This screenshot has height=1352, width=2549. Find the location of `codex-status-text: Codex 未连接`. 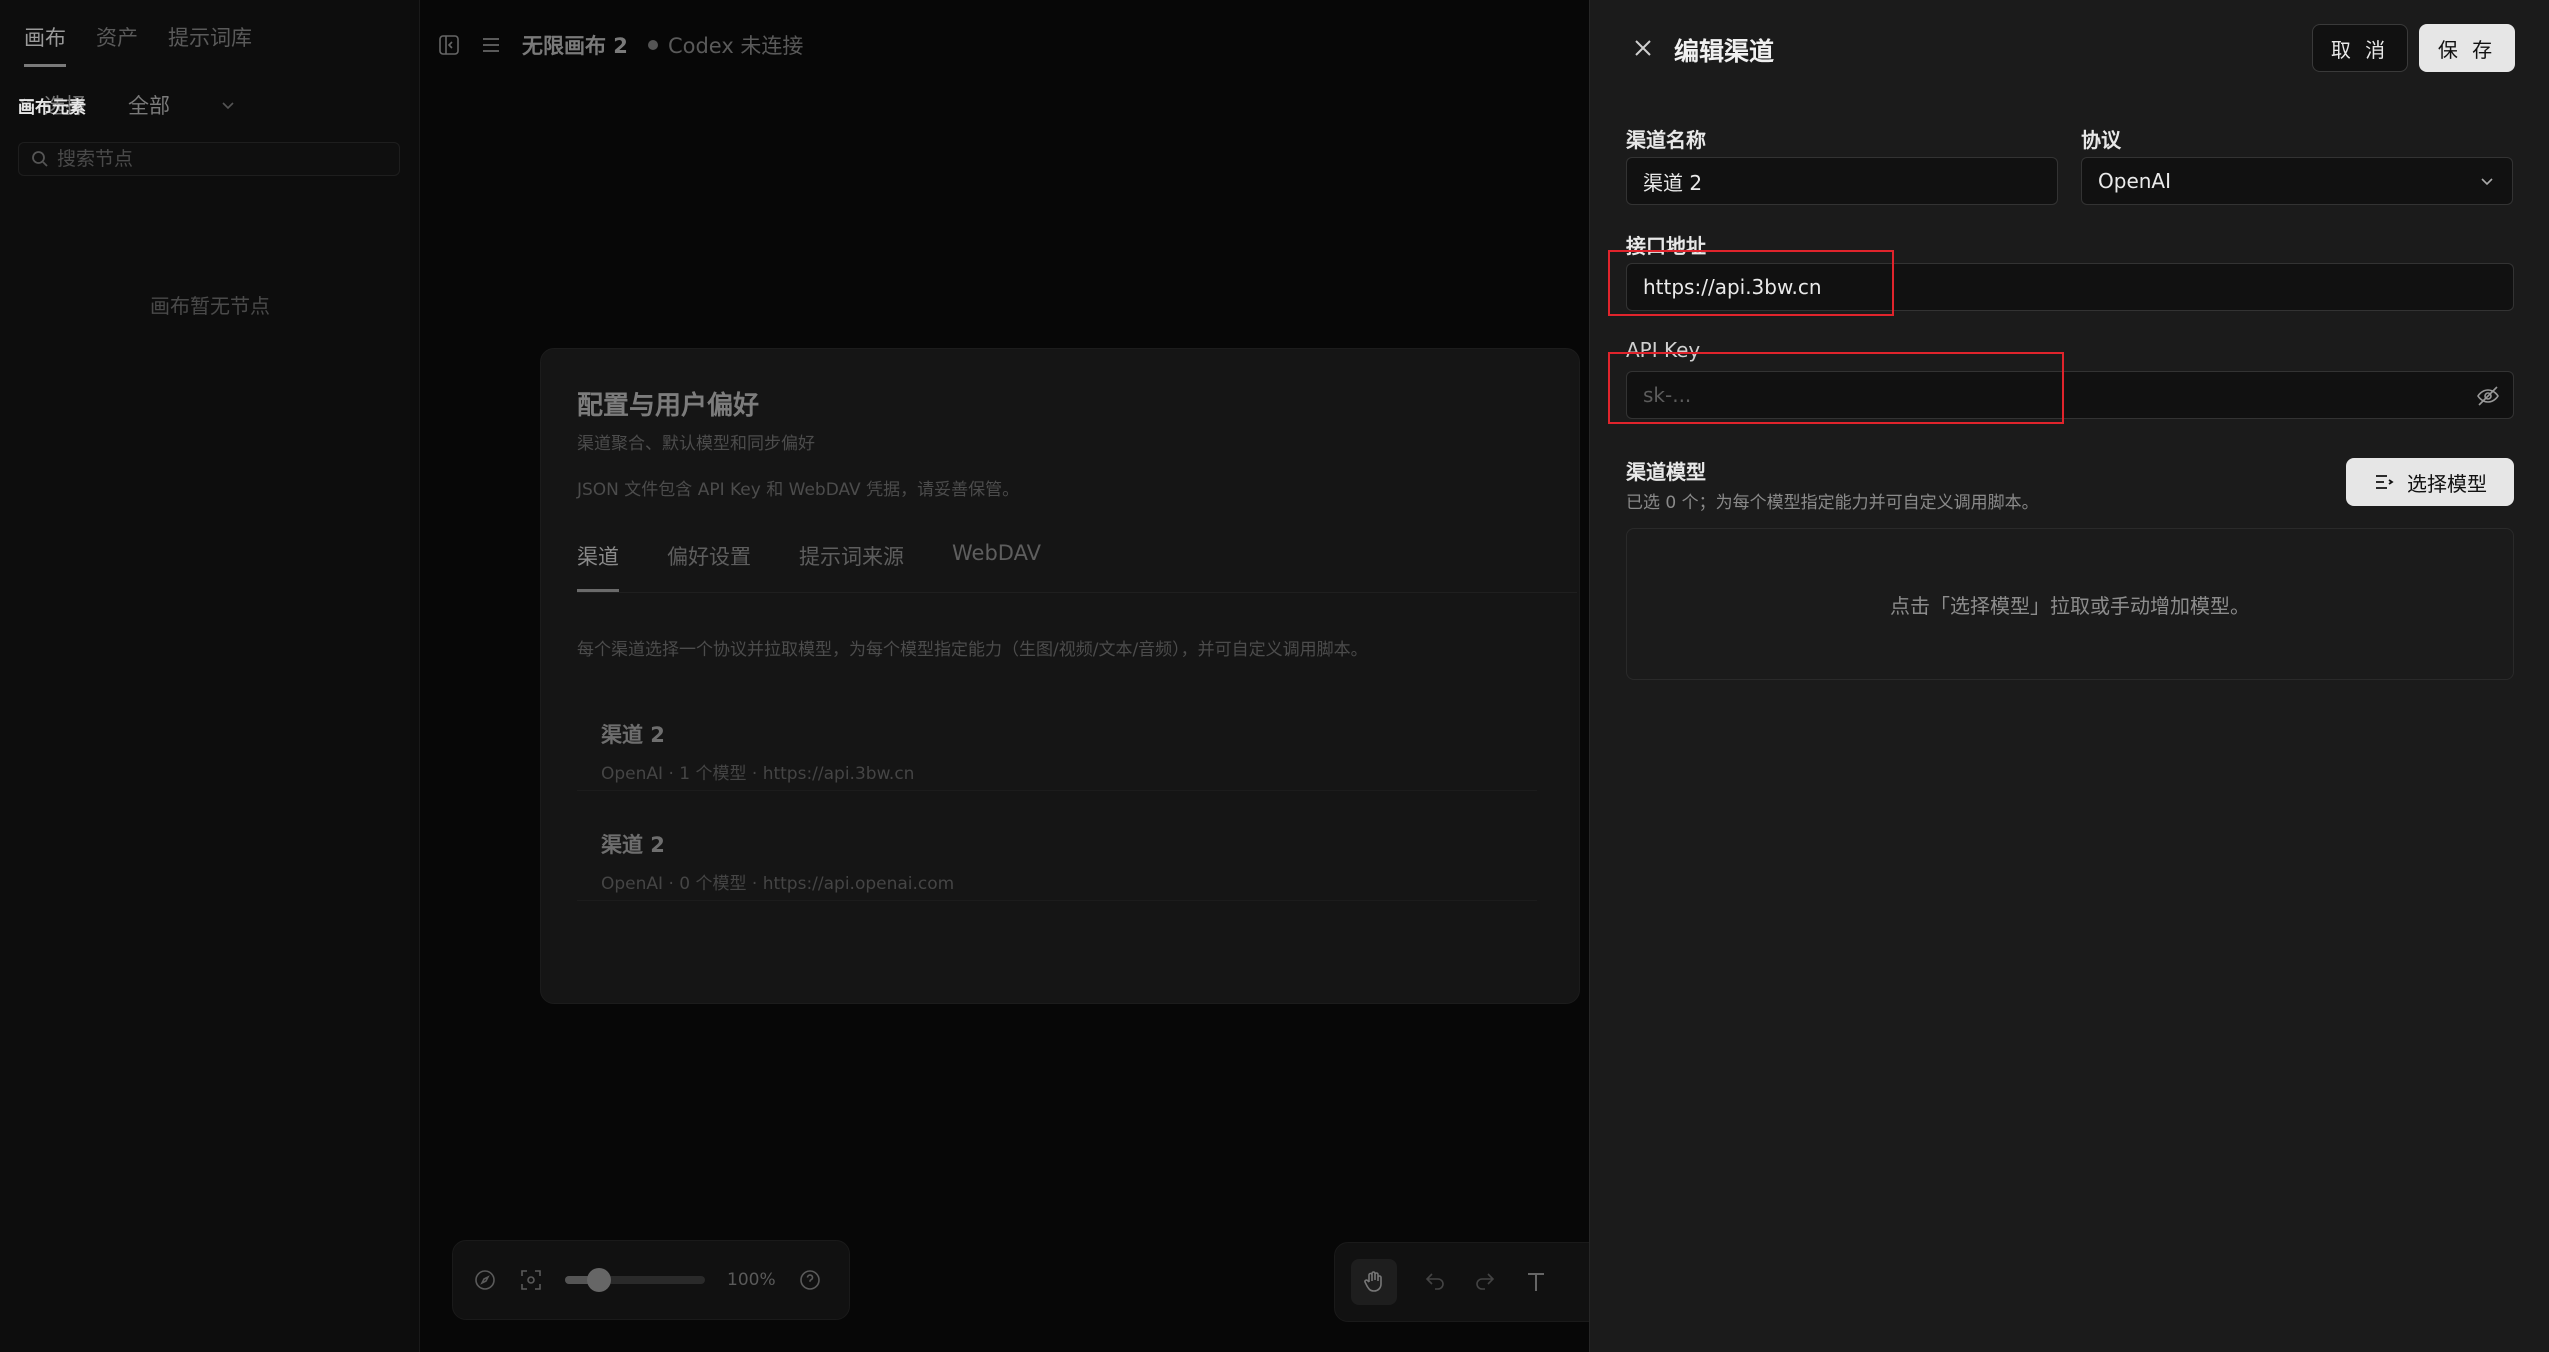

codex-status-text: Codex 未连接 is located at coordinates (735, 46).